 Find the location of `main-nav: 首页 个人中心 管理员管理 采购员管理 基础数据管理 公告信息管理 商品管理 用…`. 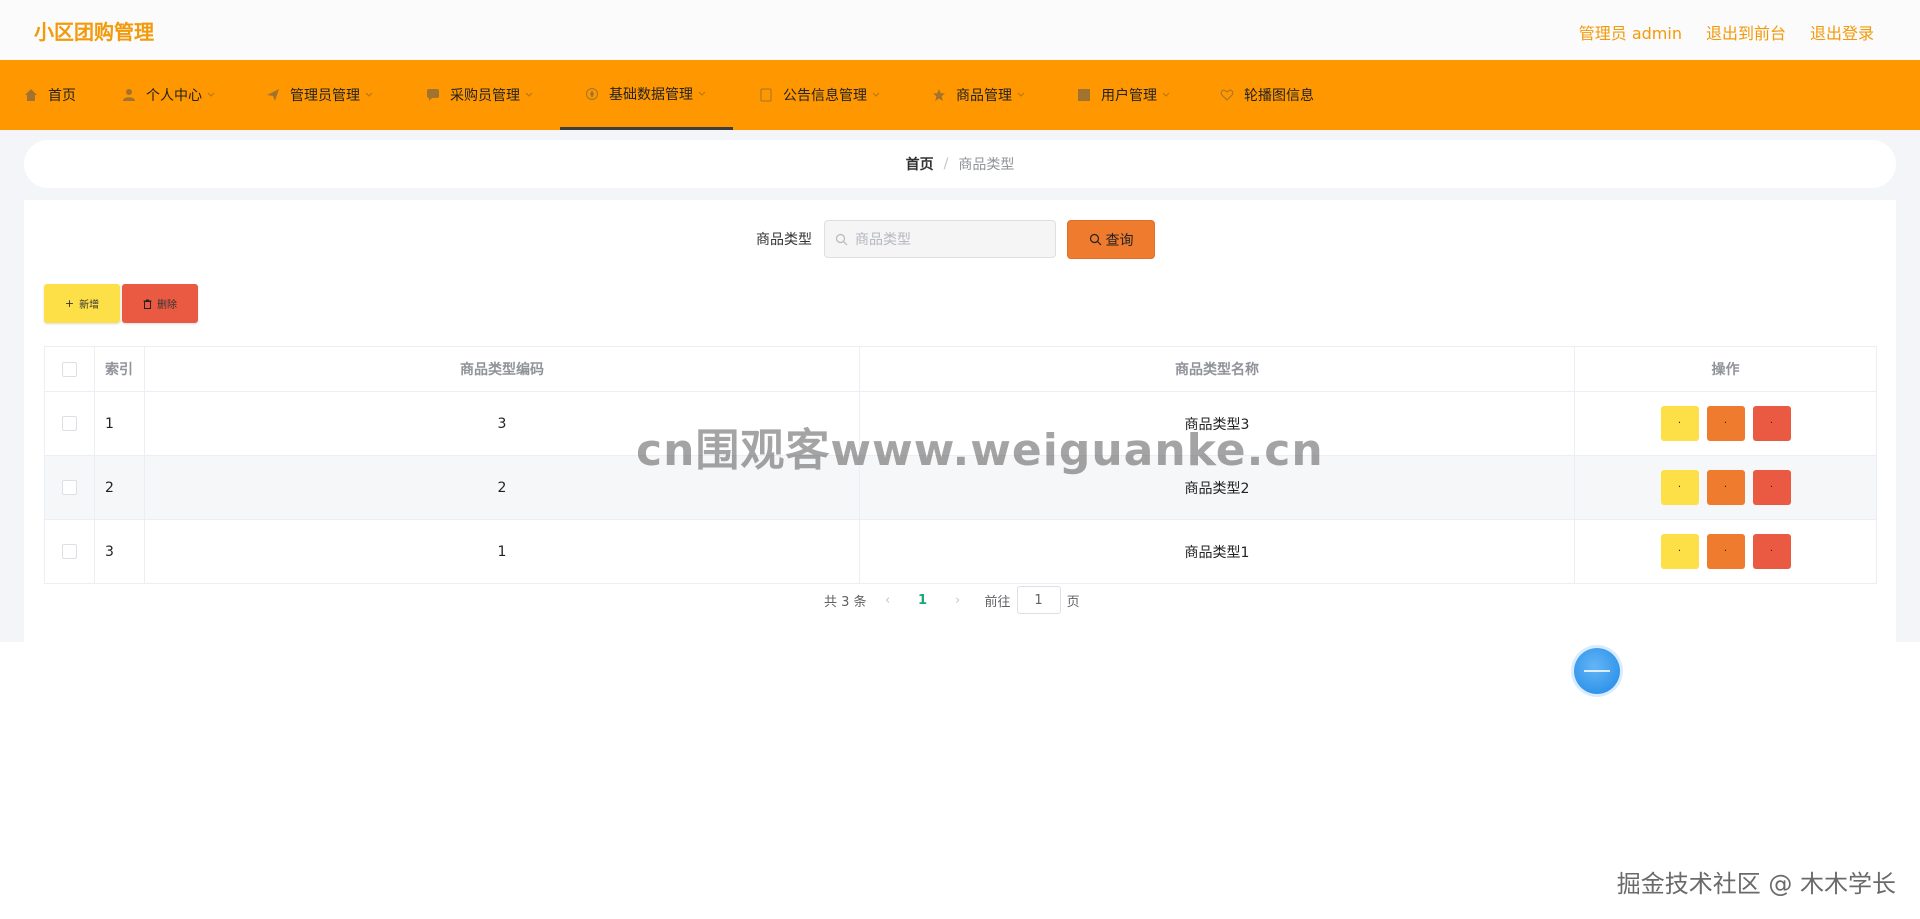

main-nav: 首页 个人中心 管理员管理 采购员管理 基础数据管理 公告信息管理 商品管理 用… is located at coordinates (960, 95).